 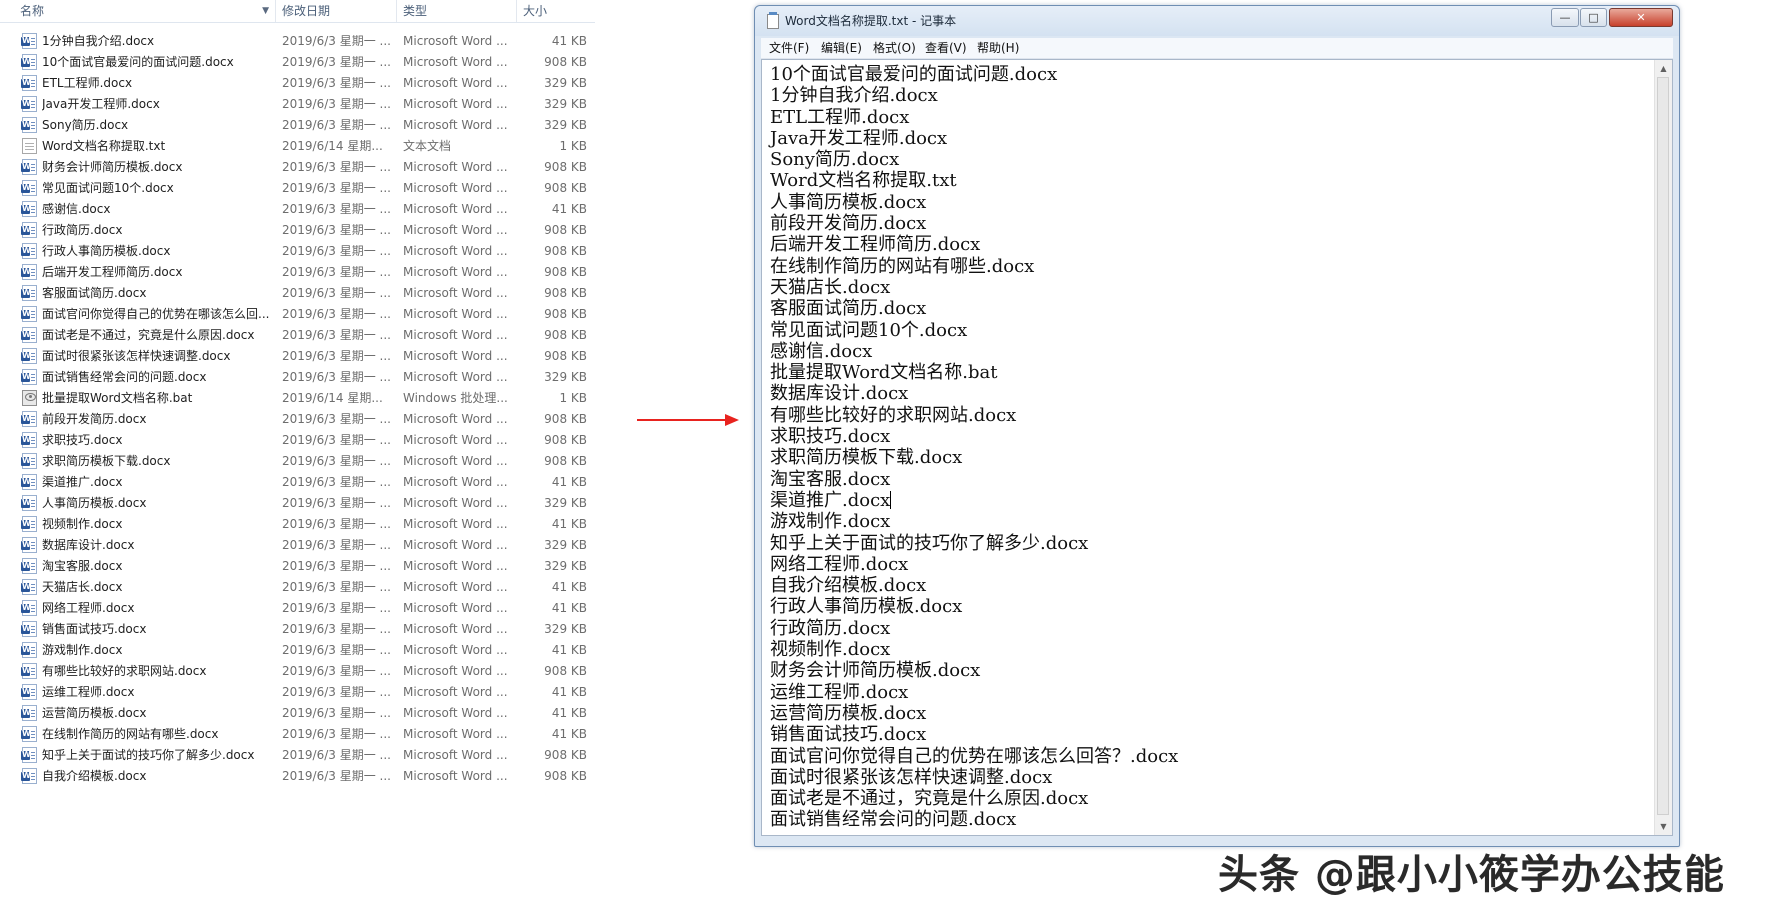 I want to click on batch-file-icon, so click(x=29, y=398).